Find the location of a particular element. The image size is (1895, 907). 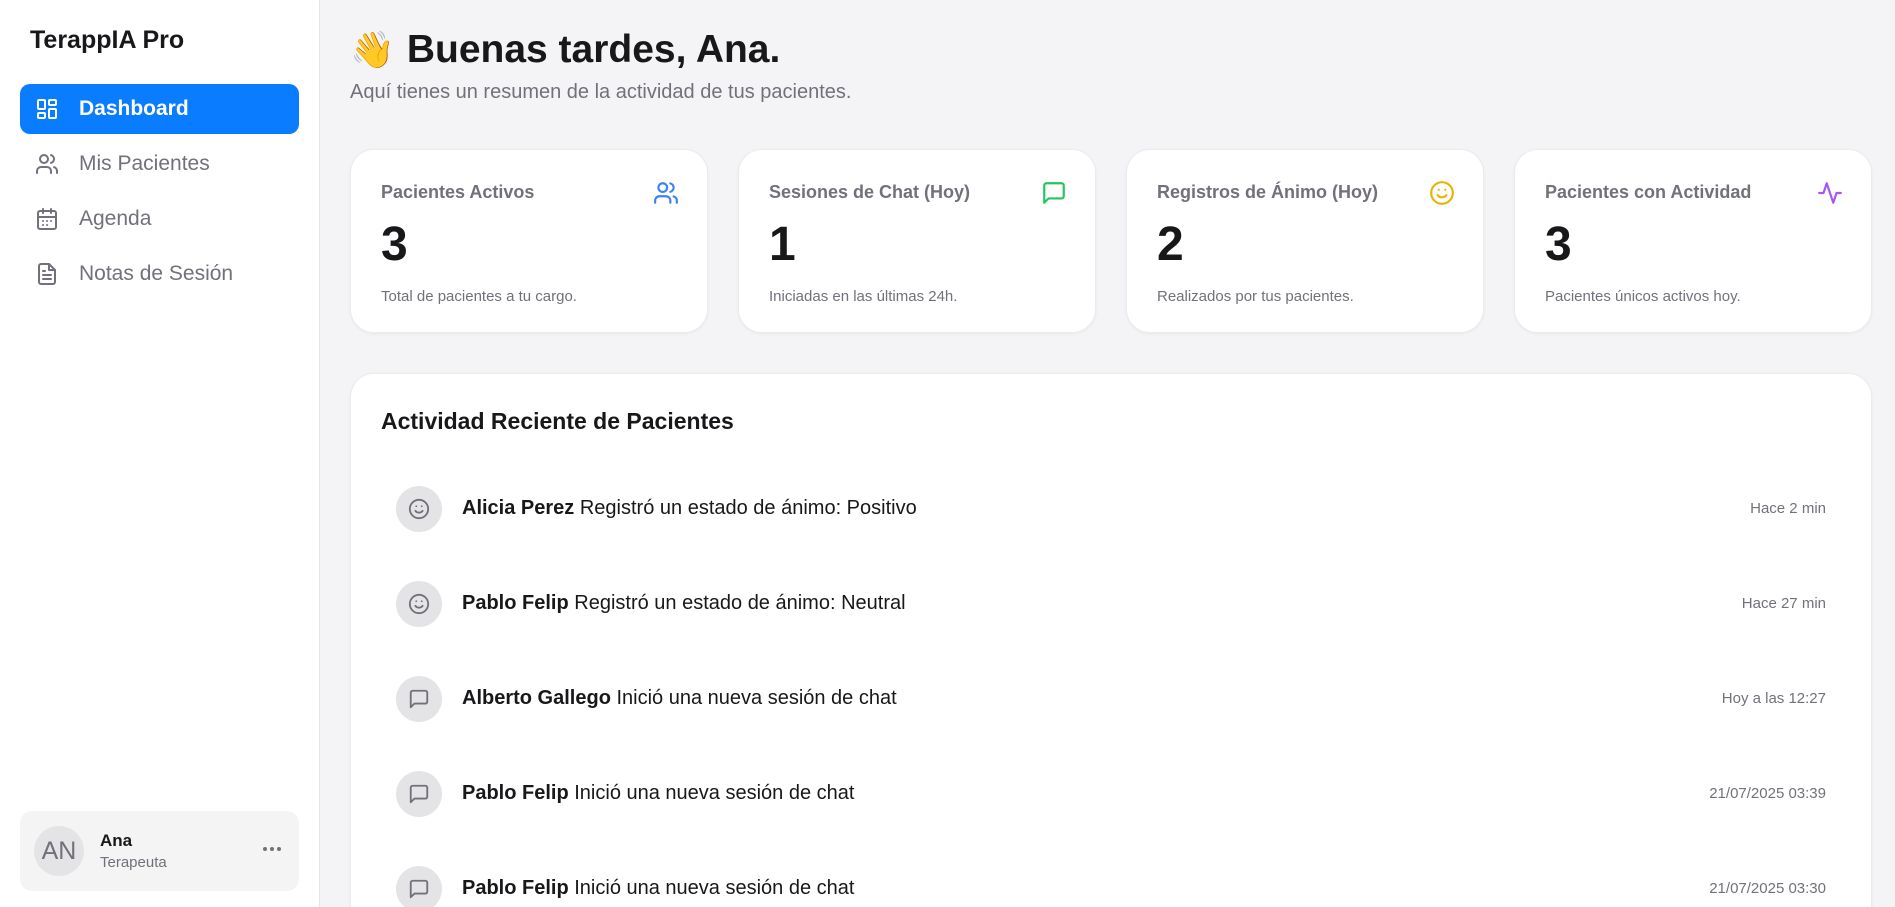

user-name: Ana is located at coordinates (116, 840).